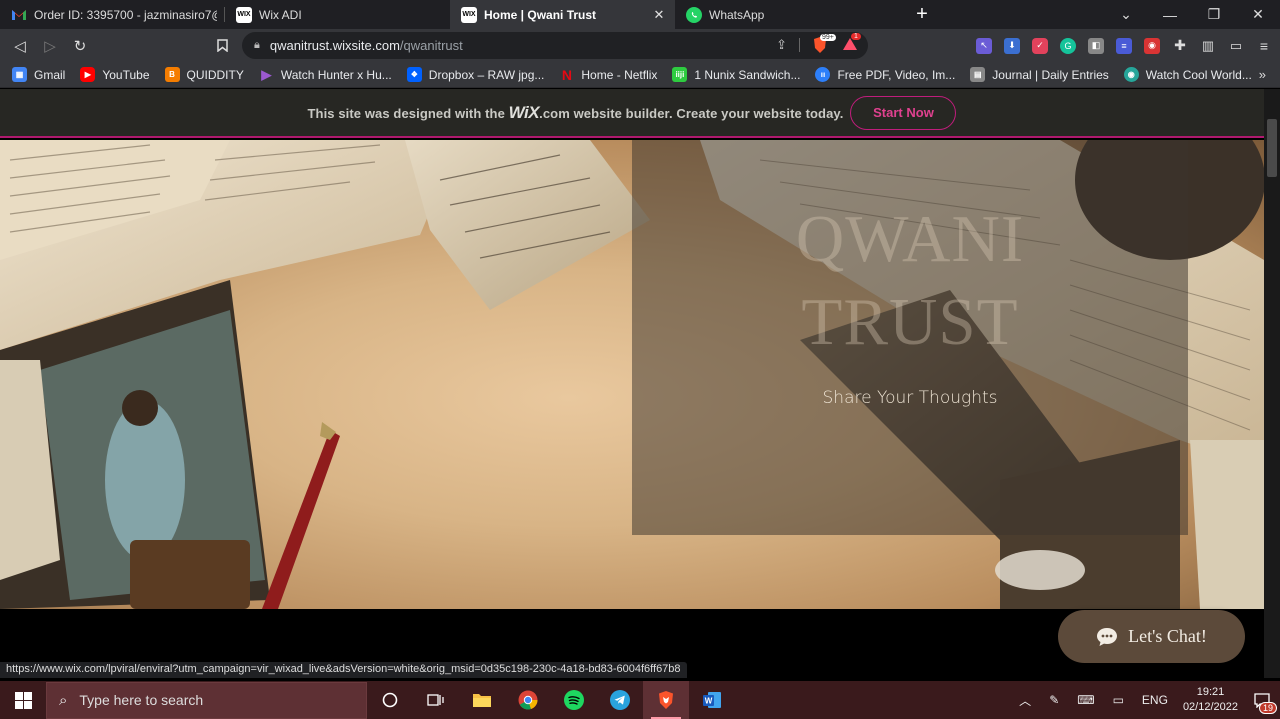 This screenshot has height=719, width=1280. I want to click on pocket-icon: ✓, so click(1040, 45).